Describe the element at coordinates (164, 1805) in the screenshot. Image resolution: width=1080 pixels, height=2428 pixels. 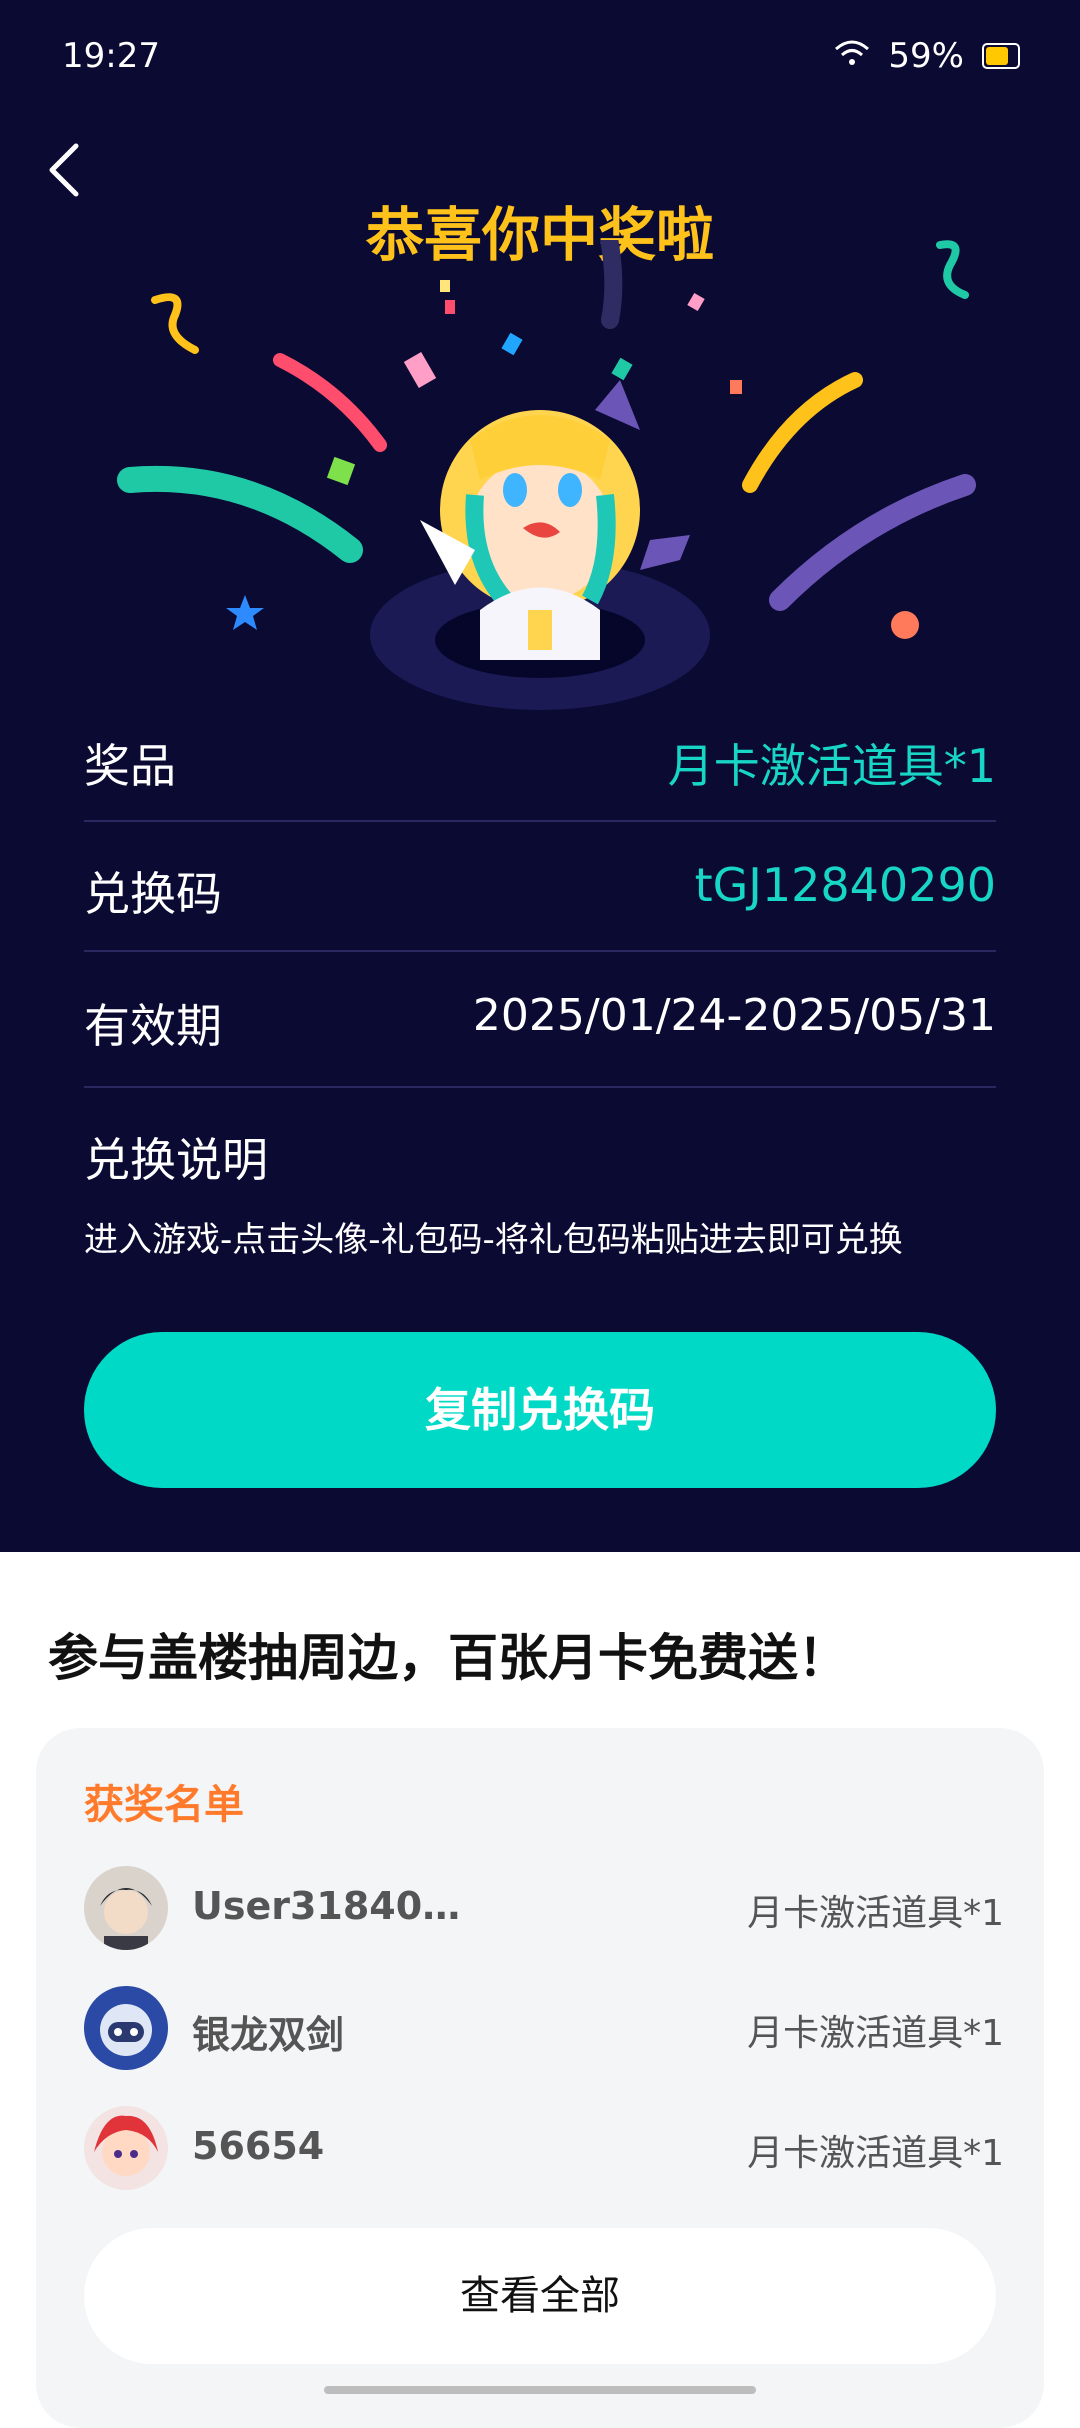
I see `winners-title: 获奖名单` at that location.